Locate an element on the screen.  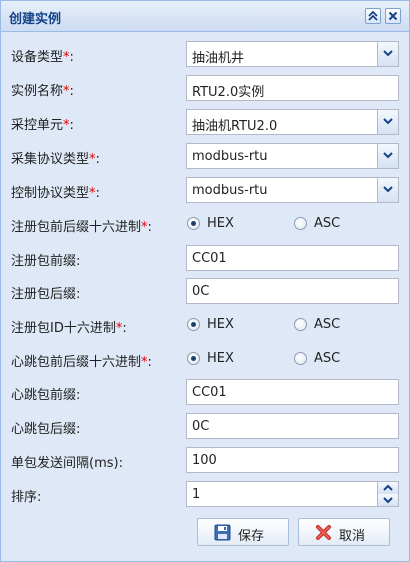
panel-title: 创建实例 is located at coordinates (35, 19).